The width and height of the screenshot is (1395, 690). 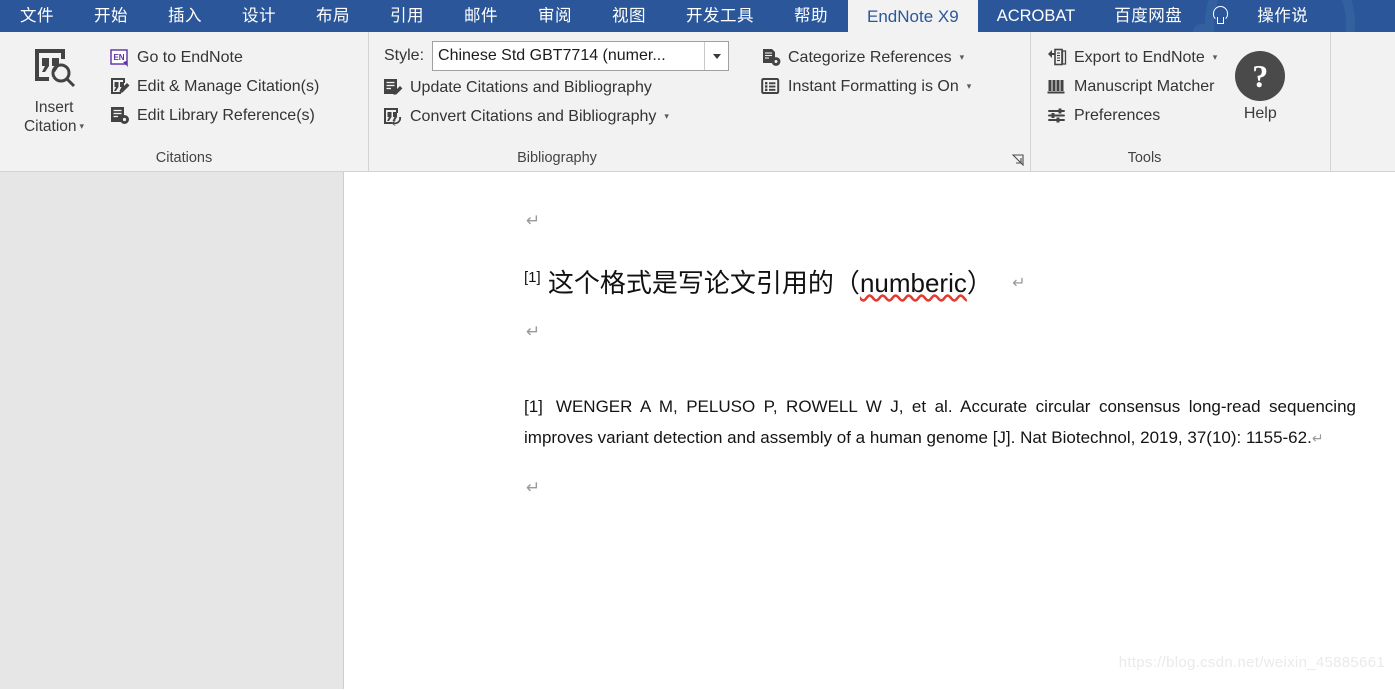 I want to click on preferences-button: Preferences, so click(x=1133, y=115).